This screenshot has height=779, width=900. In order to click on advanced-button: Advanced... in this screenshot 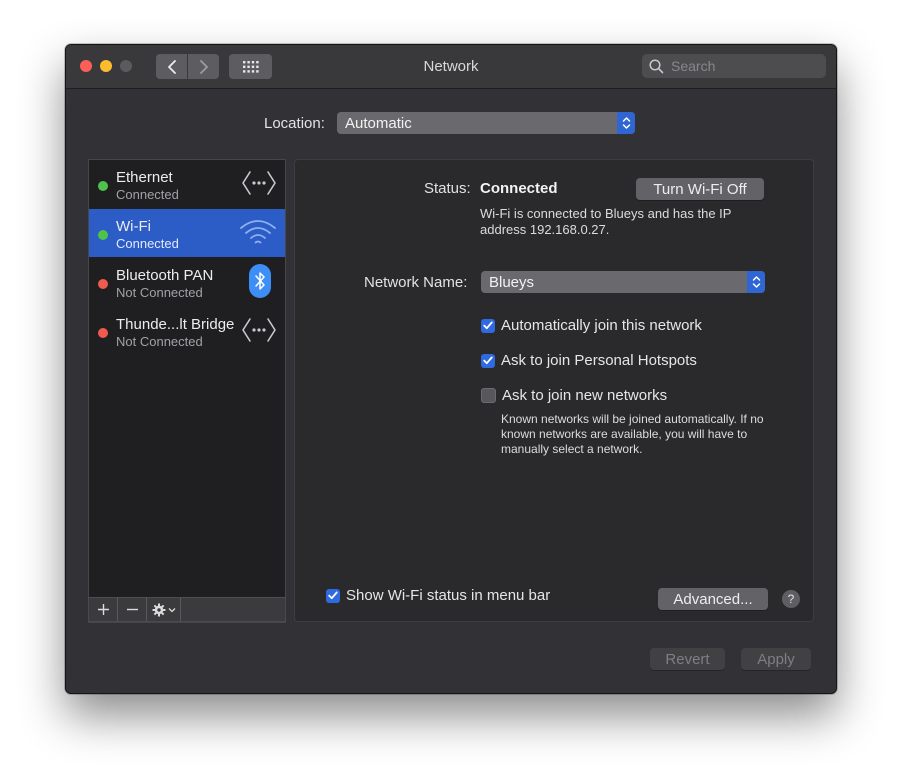, I will do `click(713, 599)`.